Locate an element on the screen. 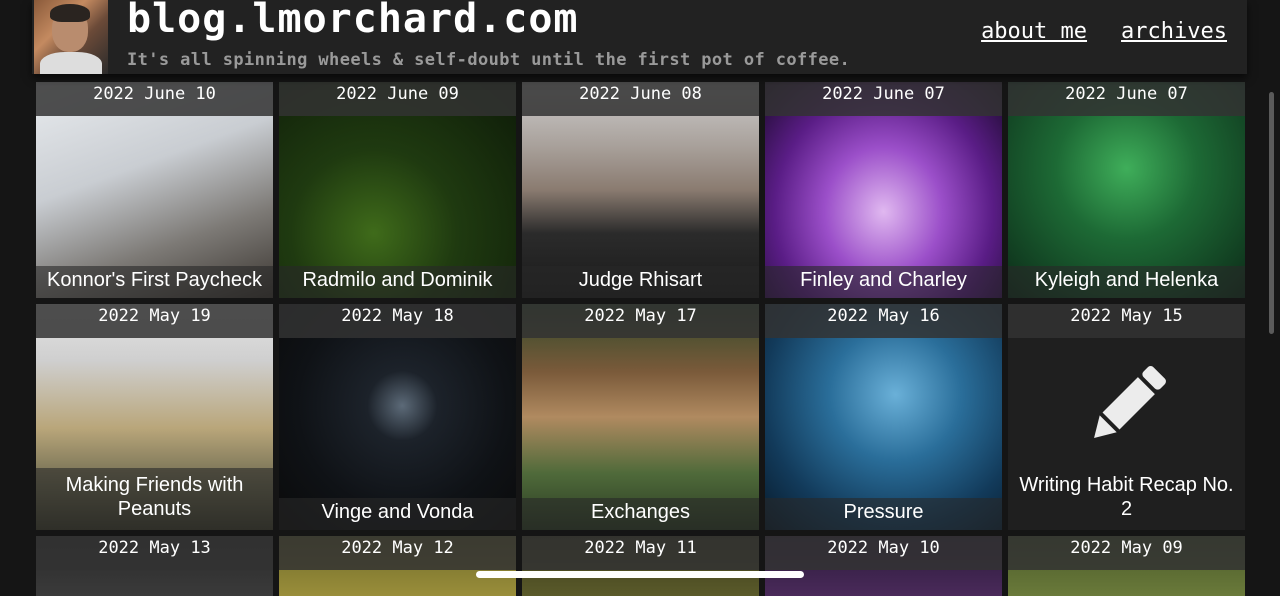 This screenshot has height=596, width=1280. post-date: 2022 May 19 is located at coordinates (154, 321).